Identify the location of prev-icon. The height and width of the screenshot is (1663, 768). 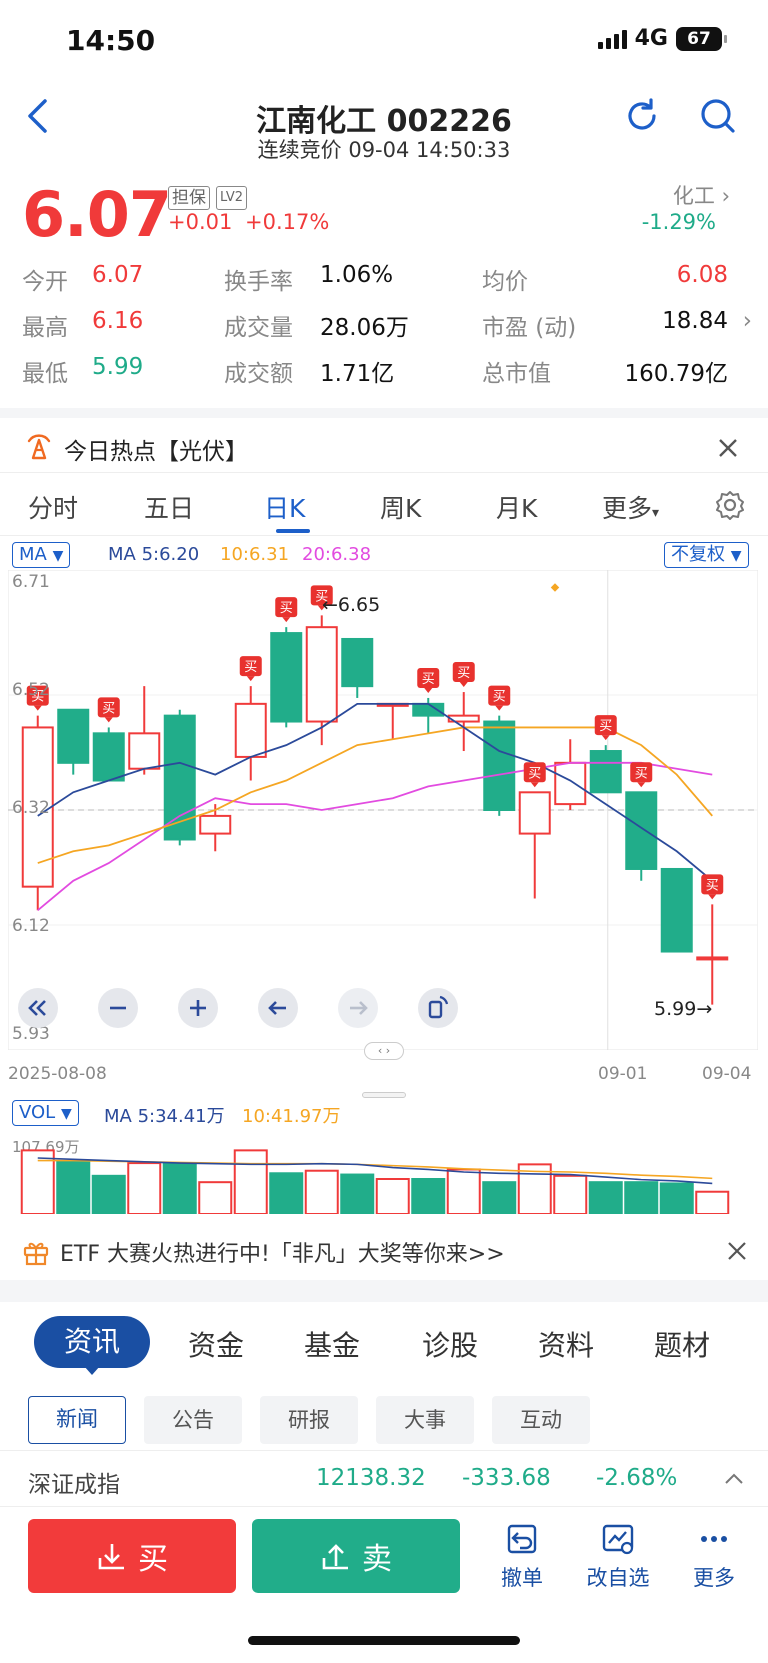
(278, 1008).